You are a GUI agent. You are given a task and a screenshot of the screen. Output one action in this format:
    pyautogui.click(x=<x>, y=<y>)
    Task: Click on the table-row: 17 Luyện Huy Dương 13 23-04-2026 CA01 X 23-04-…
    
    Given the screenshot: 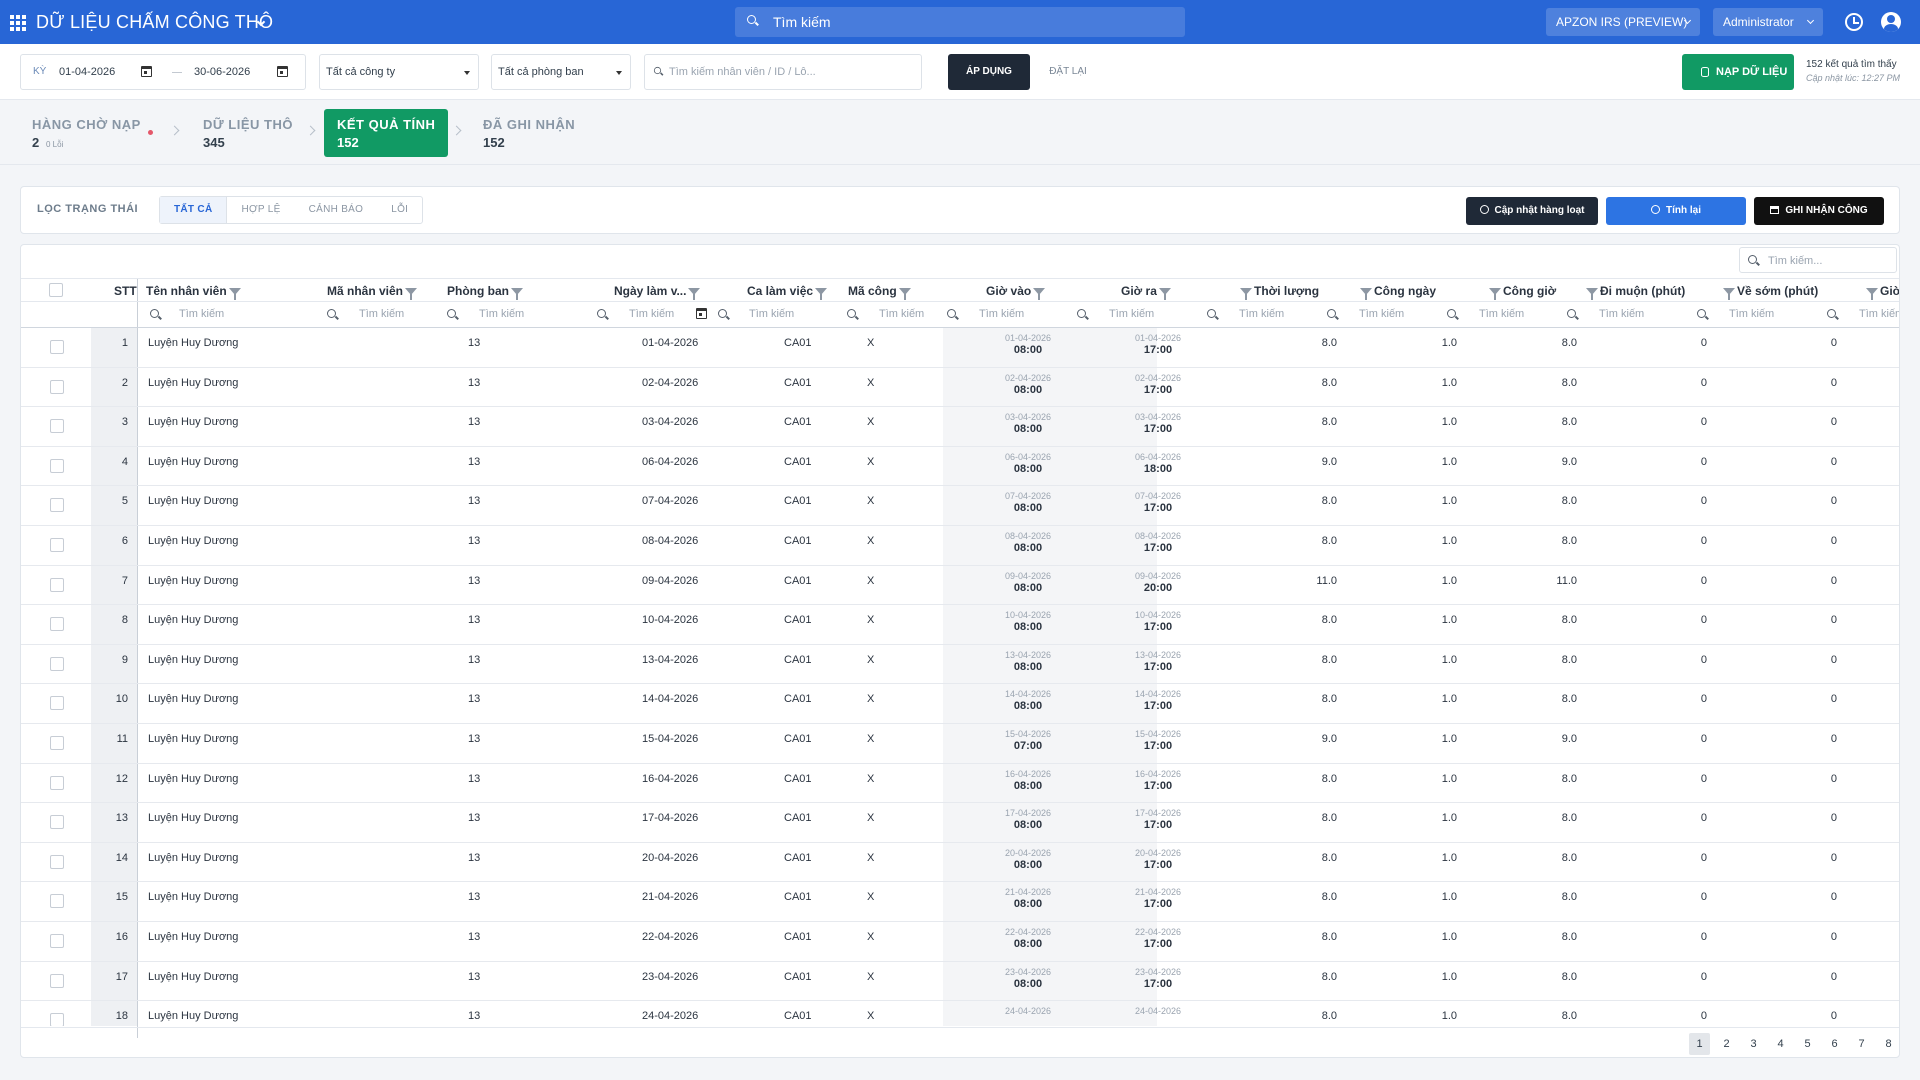 What is the action you would take?
    pyautogui.click(x=960, y=982)
    